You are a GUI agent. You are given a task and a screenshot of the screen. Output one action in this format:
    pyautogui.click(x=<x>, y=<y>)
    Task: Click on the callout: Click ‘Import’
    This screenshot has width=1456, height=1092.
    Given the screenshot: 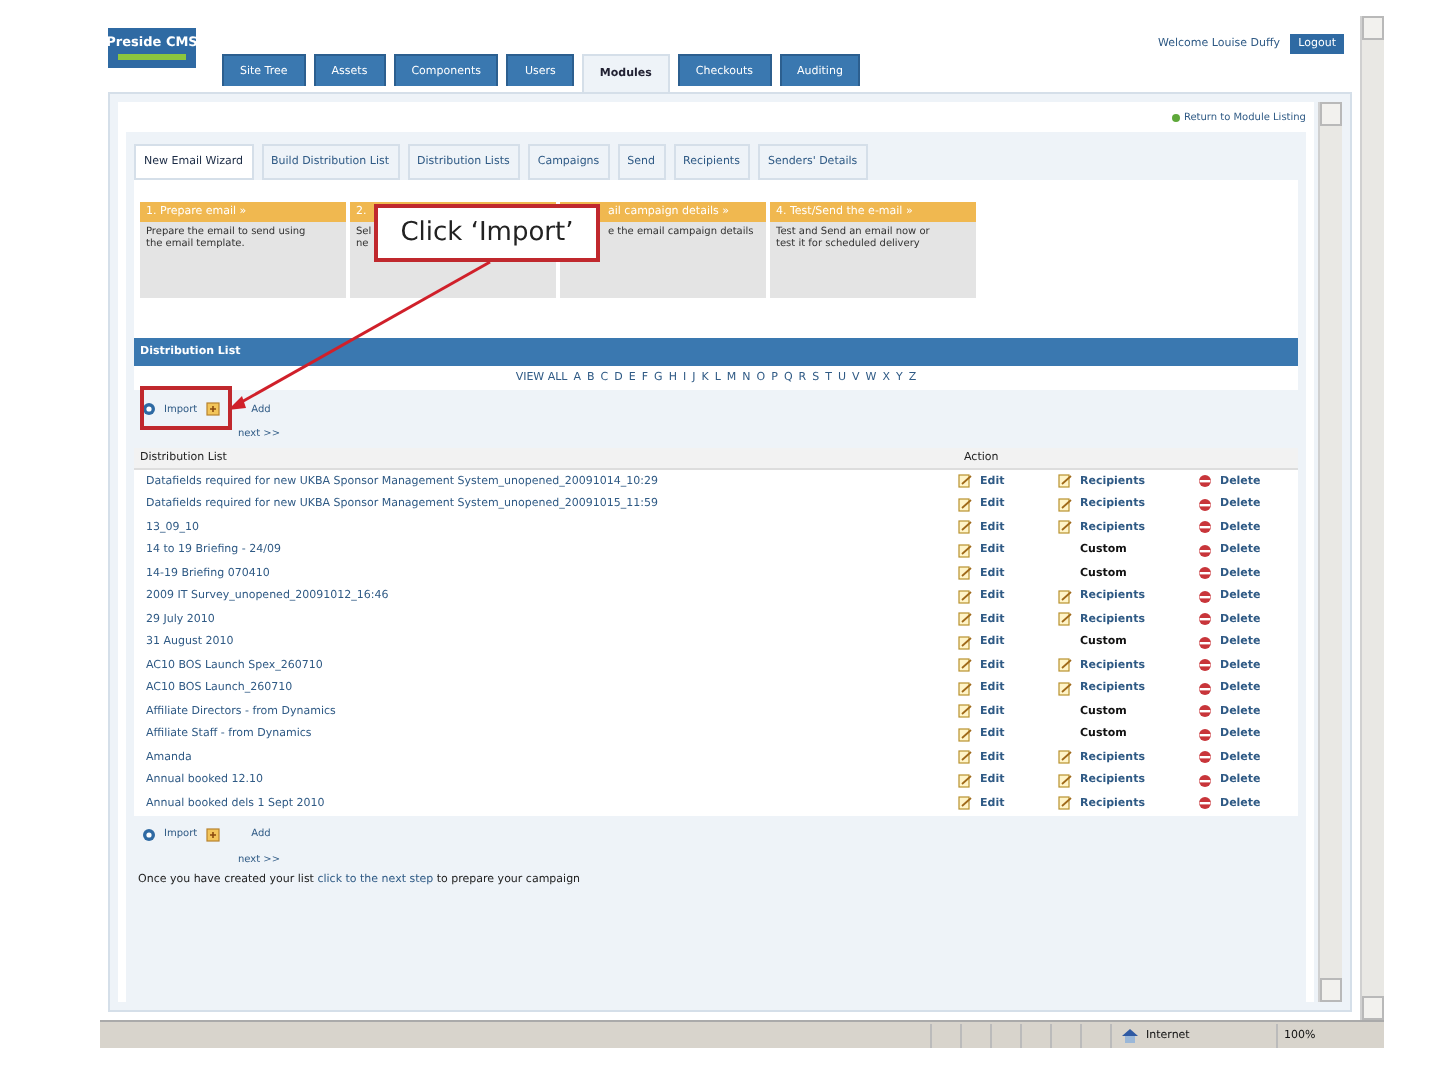 What is the action you would take?
    pyautogui.click(x=487, y=233)
    